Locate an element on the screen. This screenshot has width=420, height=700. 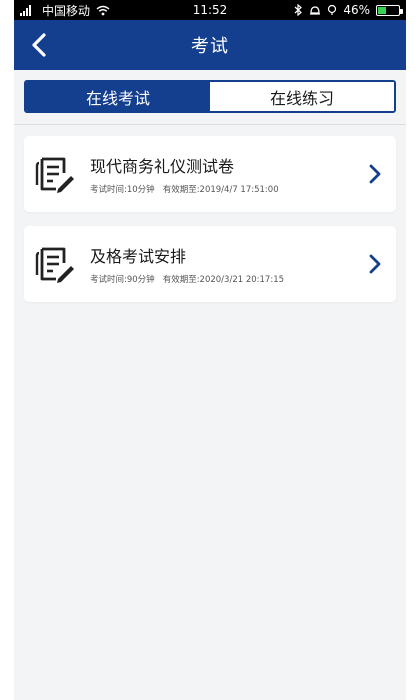
exam-expiry: 有效期至:2020/3/21 20:17:15 is located at coordinates (223, 280).